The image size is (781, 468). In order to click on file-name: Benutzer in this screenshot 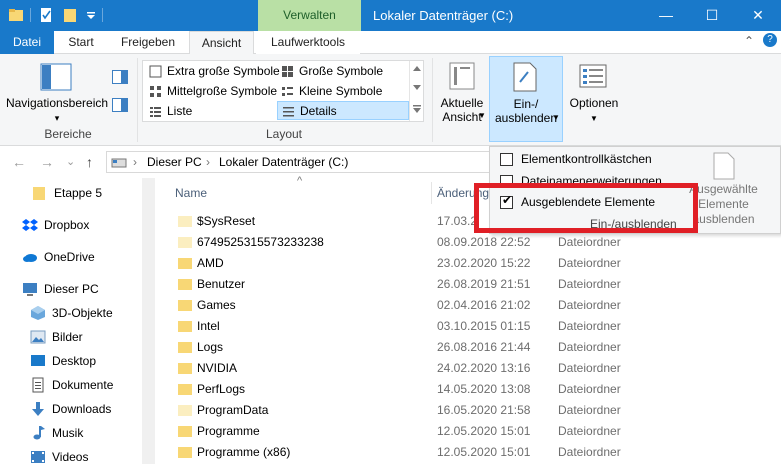, I will do `click(221, 284)`.